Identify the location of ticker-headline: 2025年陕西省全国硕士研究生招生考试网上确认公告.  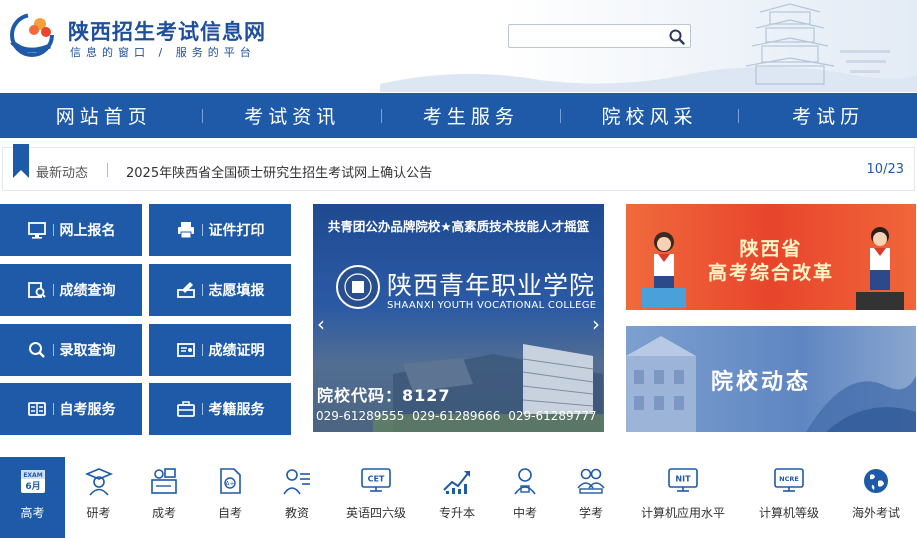
(279, 171).